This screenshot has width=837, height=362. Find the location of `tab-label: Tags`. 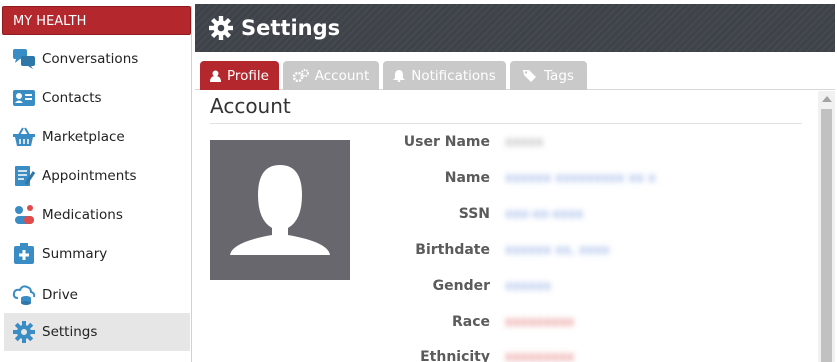

tab-label: Tags is located at coordinates (559, 75).